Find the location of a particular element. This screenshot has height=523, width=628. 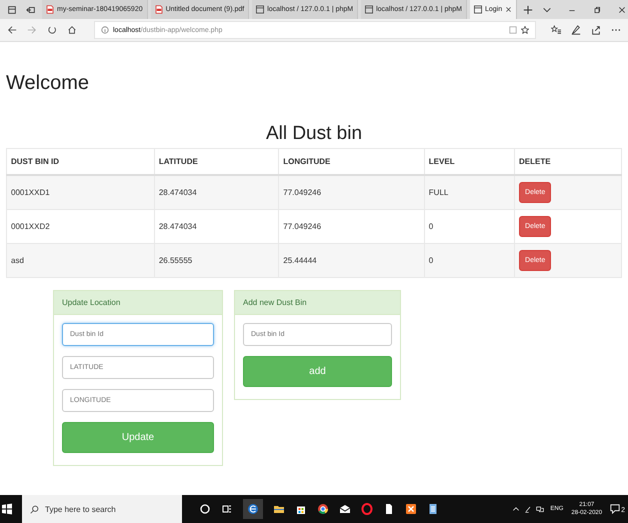

search-field: Type here to search is located at coordinates (102, 509).